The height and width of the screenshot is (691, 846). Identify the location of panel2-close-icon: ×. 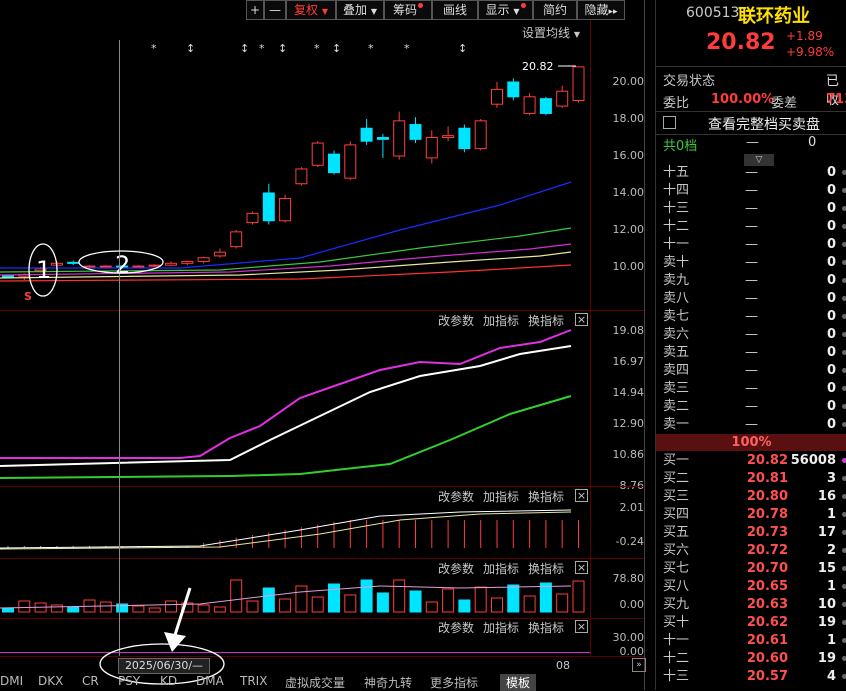
(581, 319).